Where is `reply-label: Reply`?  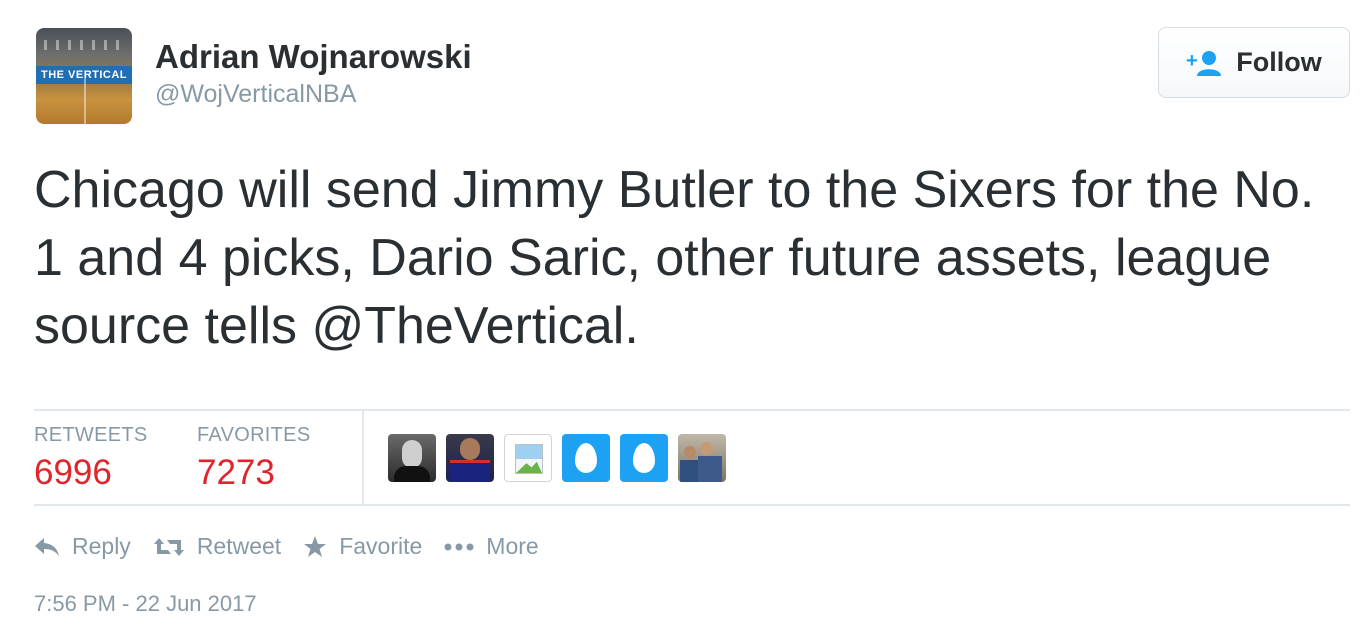 reply-label: Reply is located at coordinates (101, 546).